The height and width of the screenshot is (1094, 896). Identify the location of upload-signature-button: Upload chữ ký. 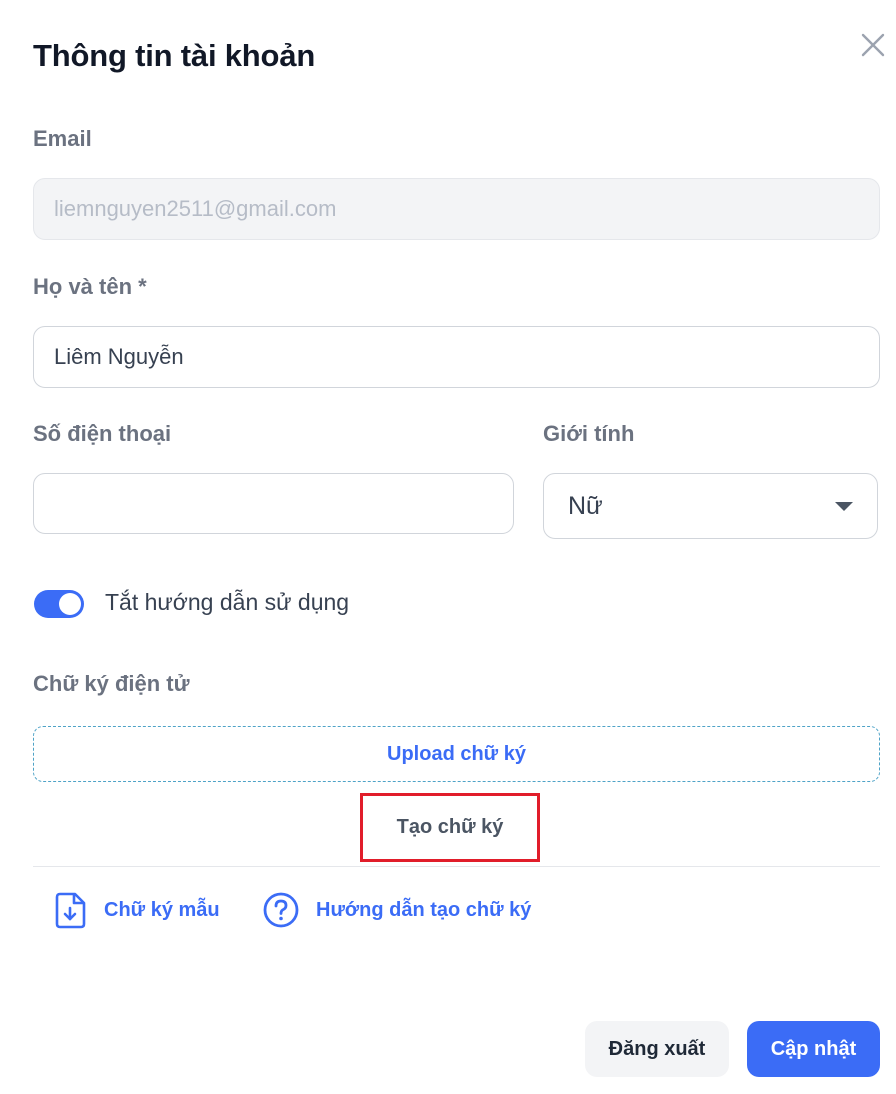
(456, 754).